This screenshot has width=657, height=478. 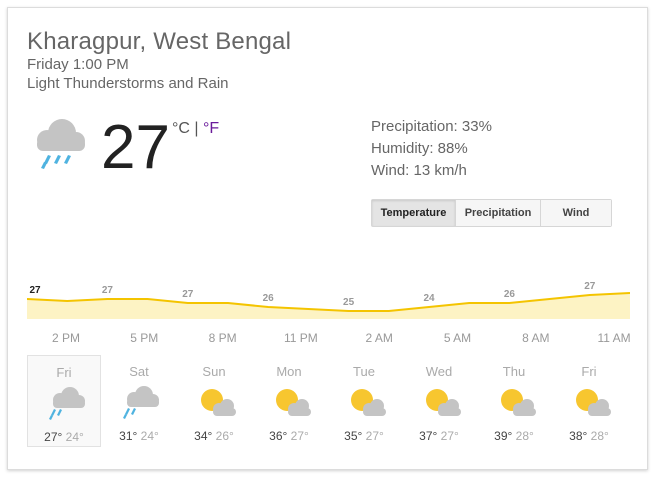 I want to click on chart-point-label: 24, so click(x=429, y=298).